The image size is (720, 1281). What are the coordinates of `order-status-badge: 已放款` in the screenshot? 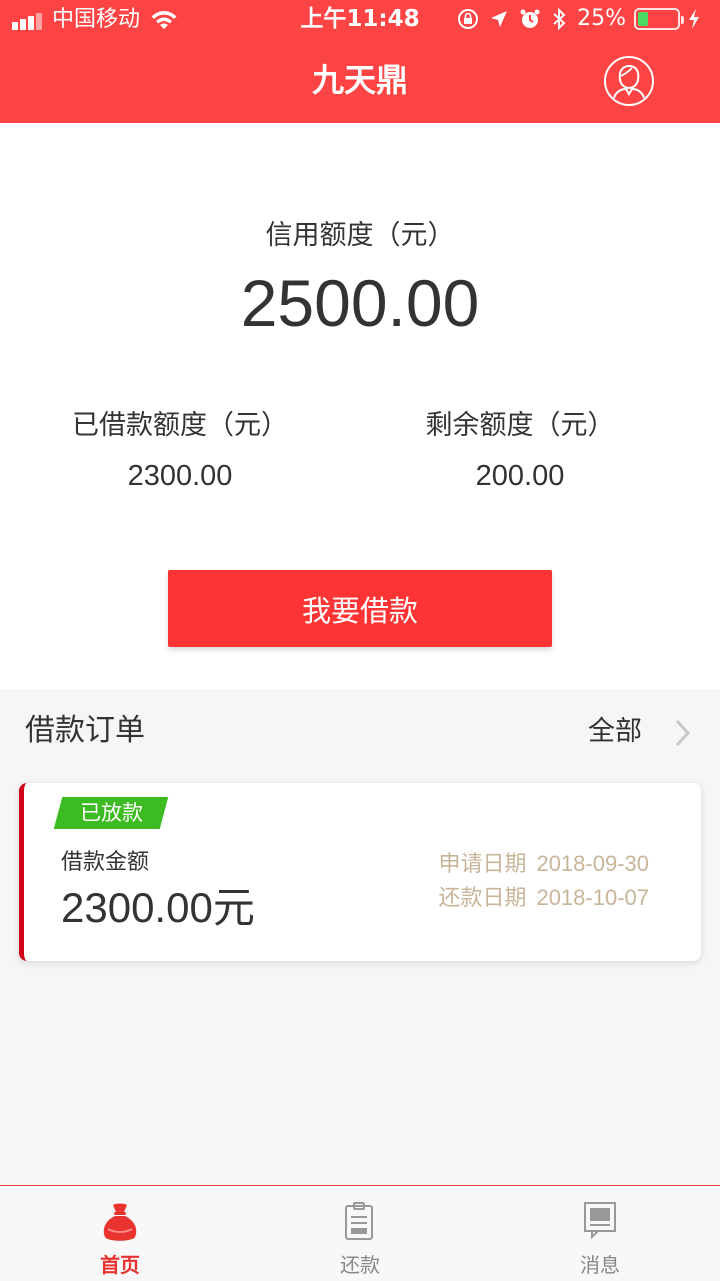 It's located at (111, 813).